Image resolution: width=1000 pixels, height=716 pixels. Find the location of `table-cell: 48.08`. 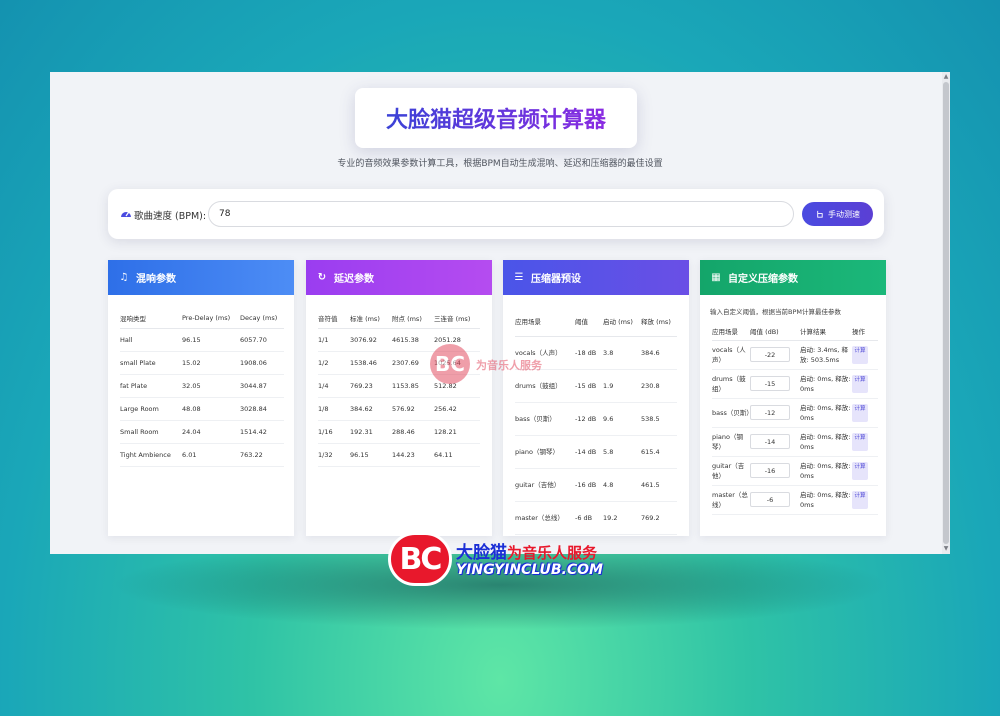

table-cell: 48.08 is located at coordinates (211, 409).